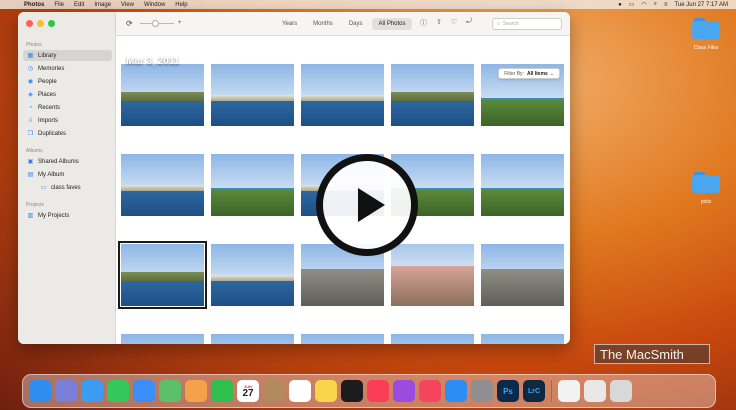  Describe the element at coordinates (59, 5) in the screenshot. I see `menu-file: File` at that location.